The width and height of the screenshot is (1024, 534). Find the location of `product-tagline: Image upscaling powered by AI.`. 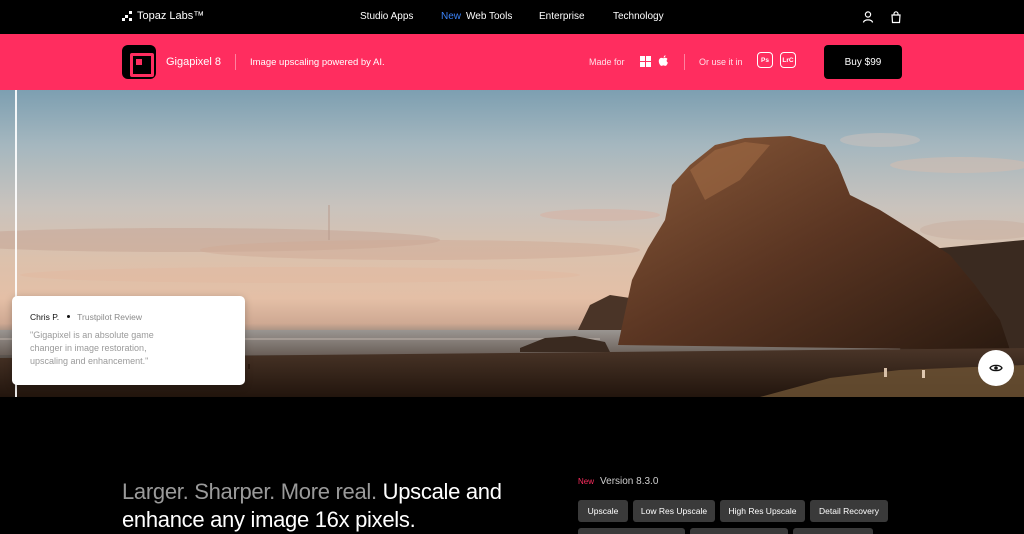

product-tagline: Image upscaling powered by AI. is located at coordinates (317, 62).